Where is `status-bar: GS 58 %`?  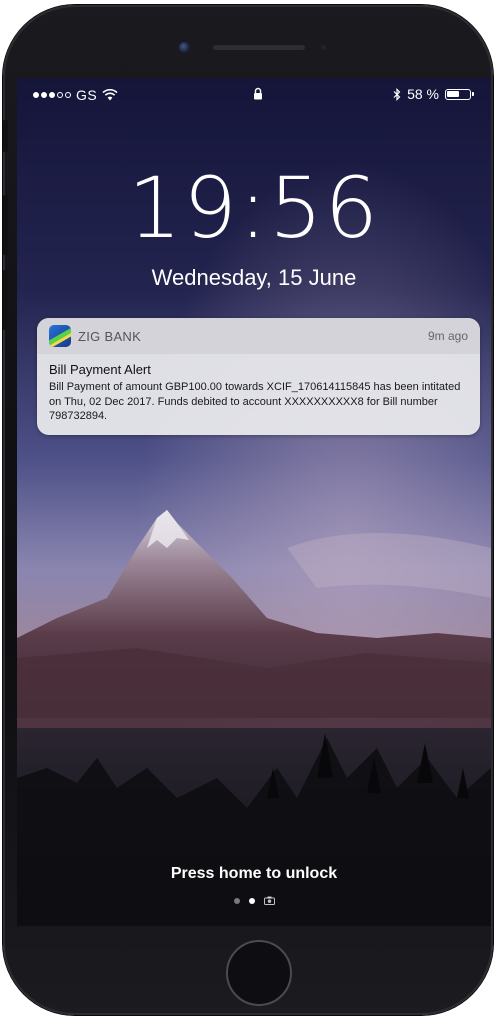
status-bar: GS 58 % is located at coordinates (254, 95).